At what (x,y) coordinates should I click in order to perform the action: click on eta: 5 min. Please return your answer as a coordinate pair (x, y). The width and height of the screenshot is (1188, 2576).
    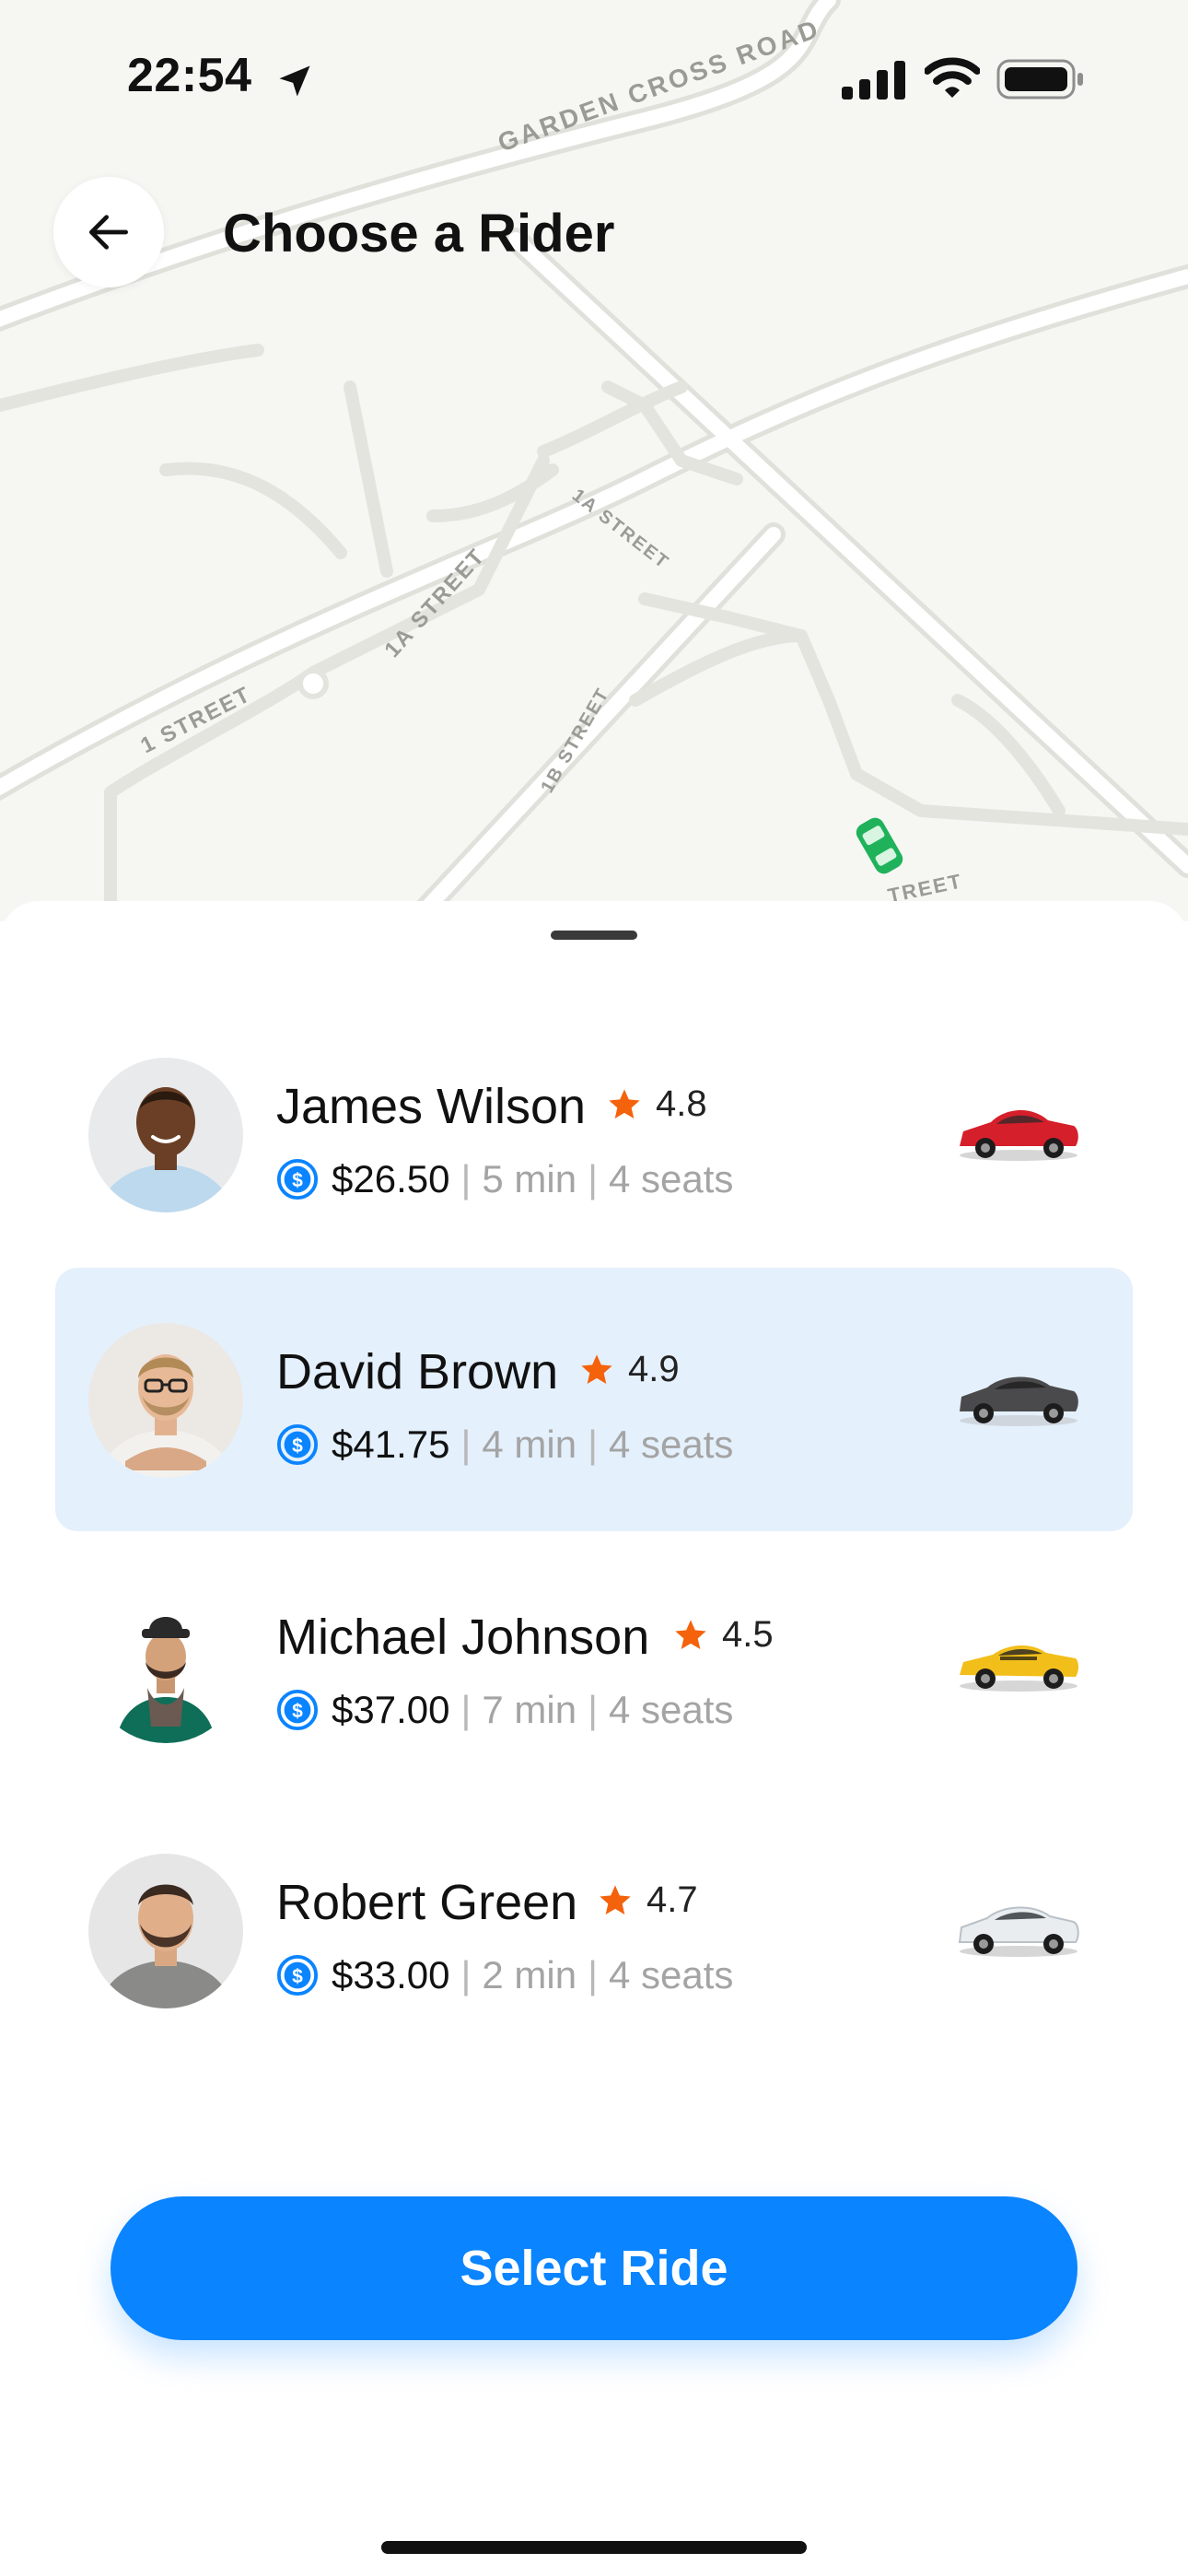
    Looking at the image, I should click on (529, 1178).